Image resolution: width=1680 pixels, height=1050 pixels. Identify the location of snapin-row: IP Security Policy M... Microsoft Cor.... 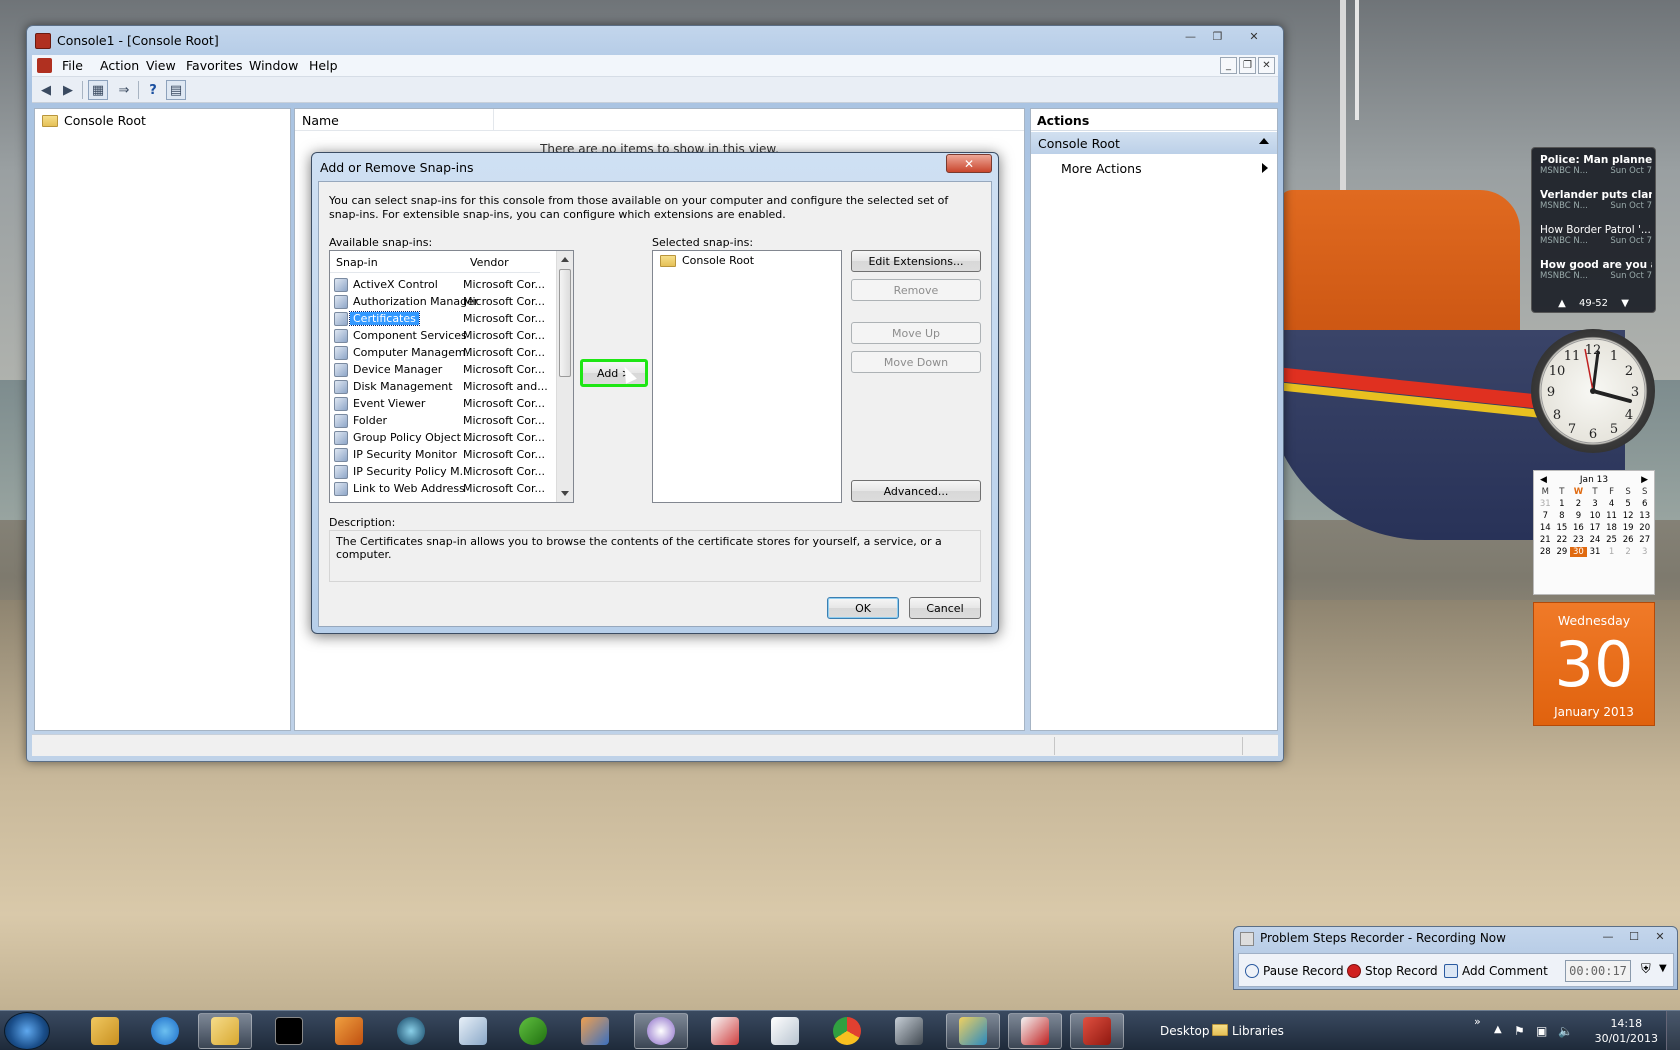
(439, 472).